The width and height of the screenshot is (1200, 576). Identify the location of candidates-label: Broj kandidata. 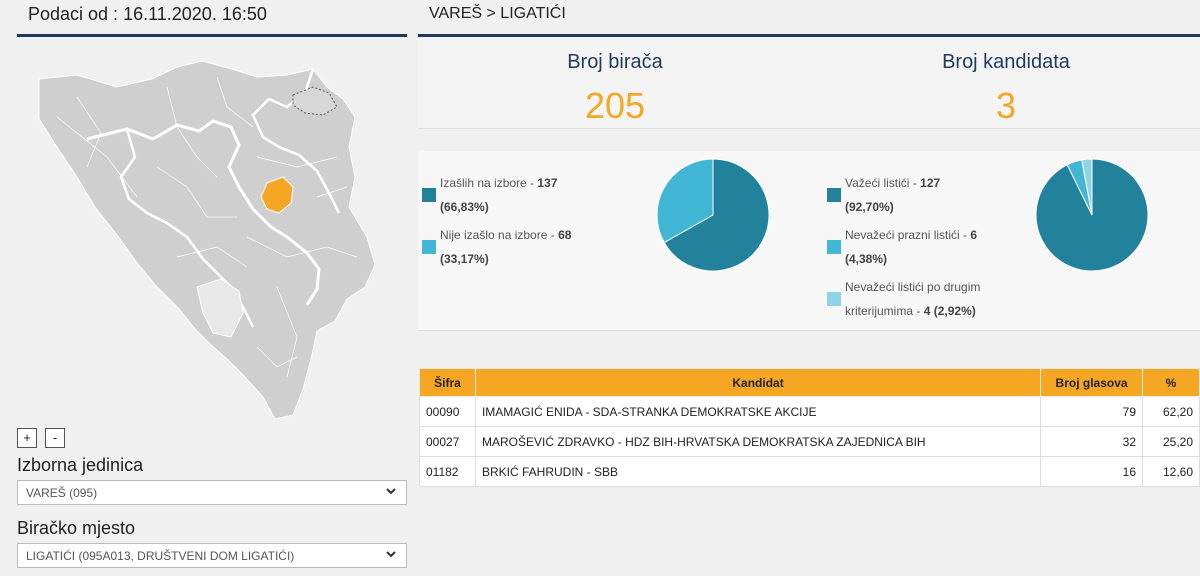
(1006, 62).